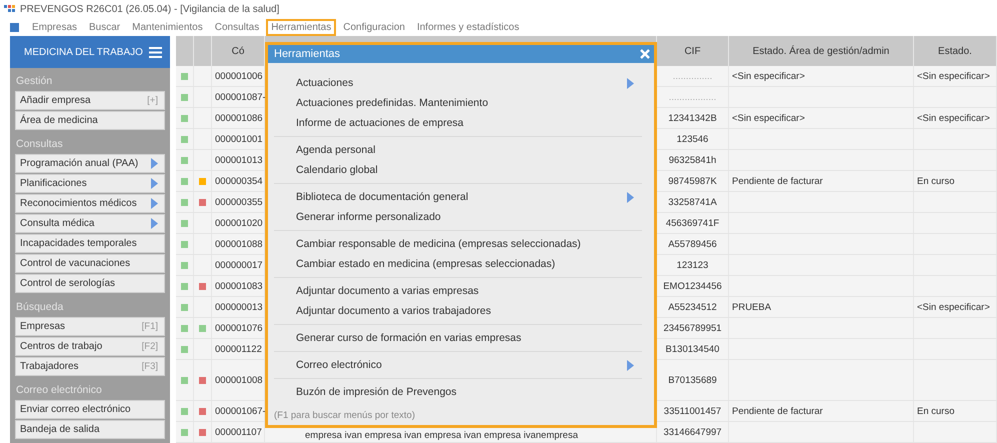  I want to click on menu-item: Biblioteca de documentación general, so click(458, 197).